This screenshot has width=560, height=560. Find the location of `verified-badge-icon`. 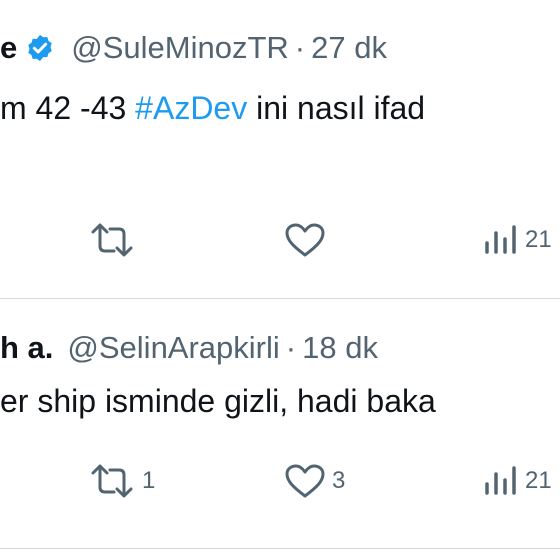

verified-badge-icon is located at coordinates (40, 48).